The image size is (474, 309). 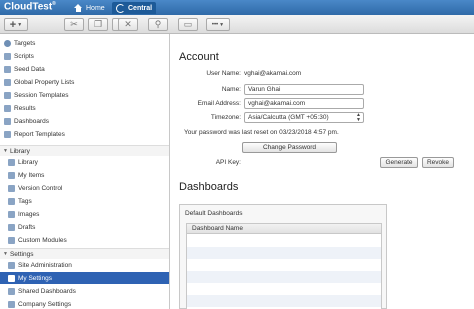 I want to click on account-heading: Account, so click(x=199, y=57).